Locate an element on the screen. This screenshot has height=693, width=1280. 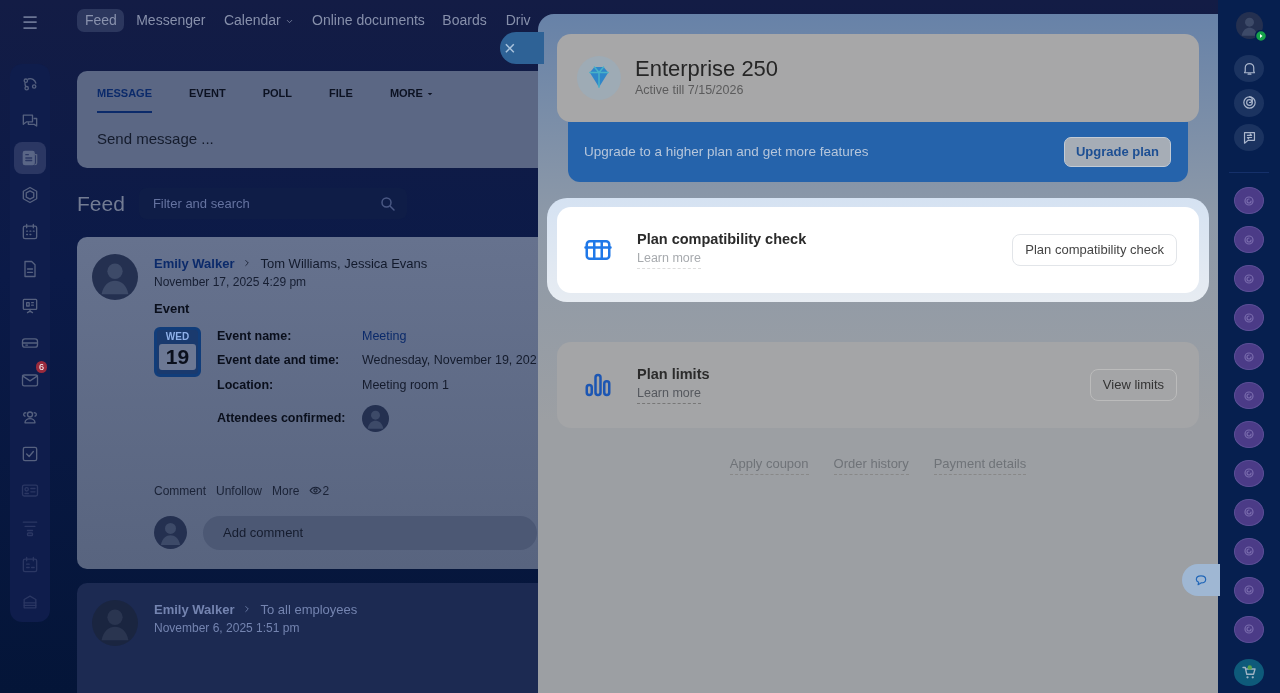
post-time: November 6, 2025 1:51 pm is located at coordinates (227, 628).